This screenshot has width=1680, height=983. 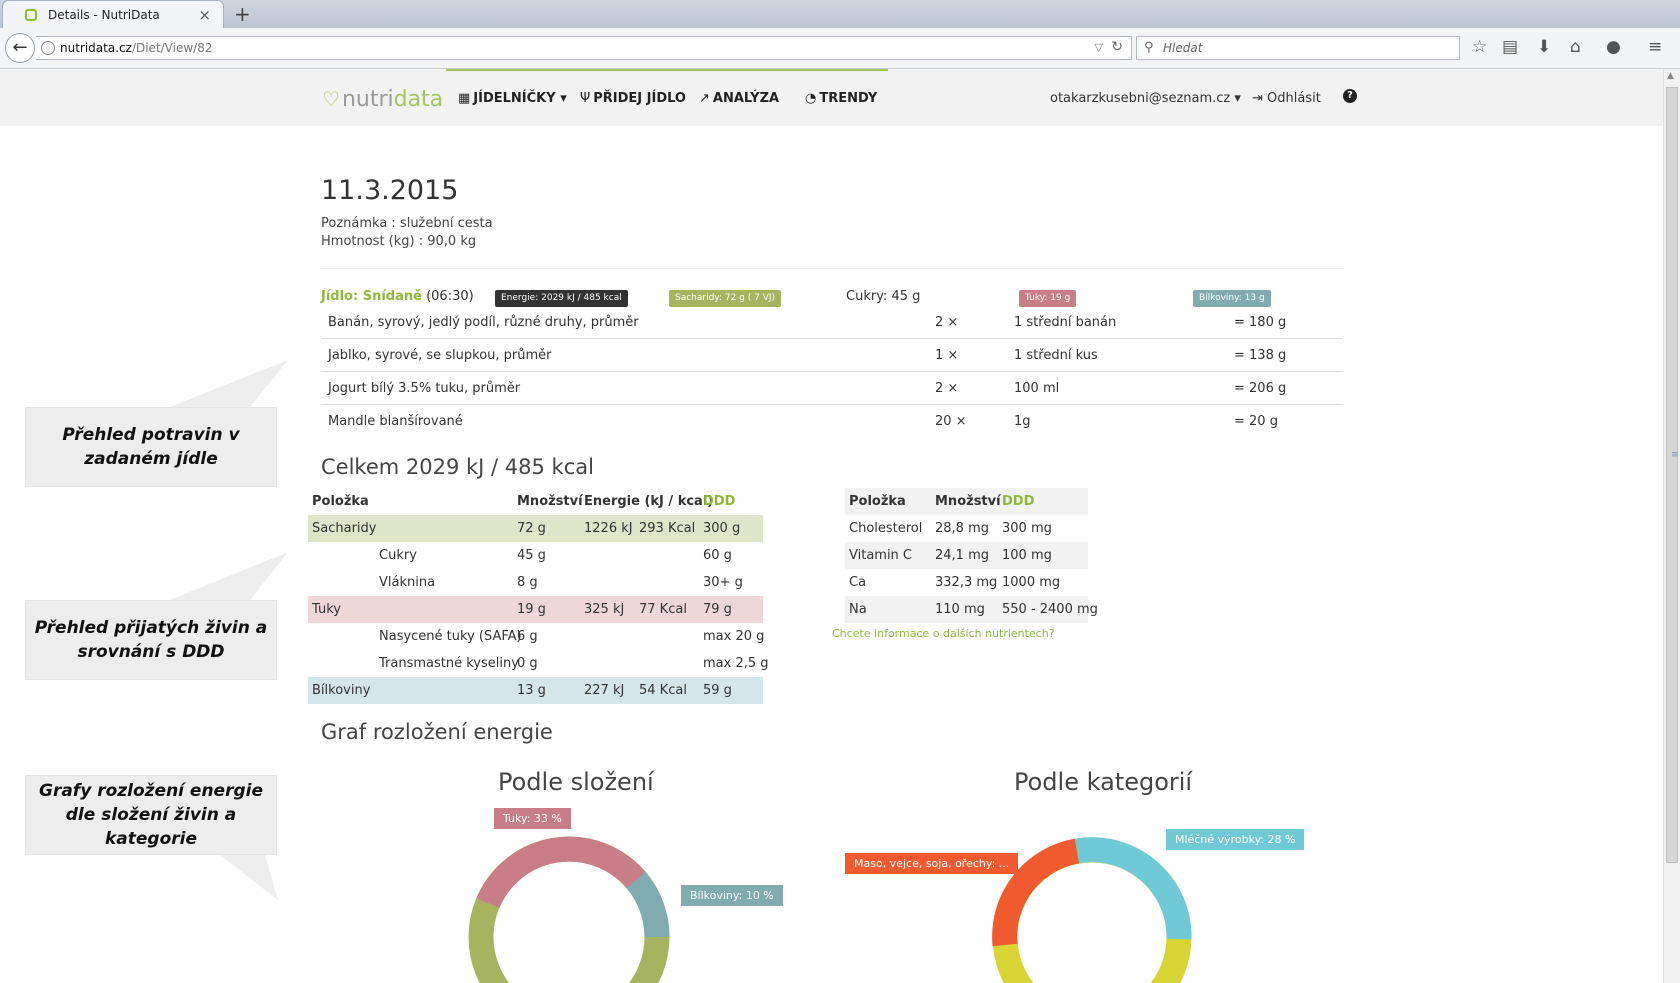 I want to click on scroll-up-icon: ▲, so click(x=1670, y=76).